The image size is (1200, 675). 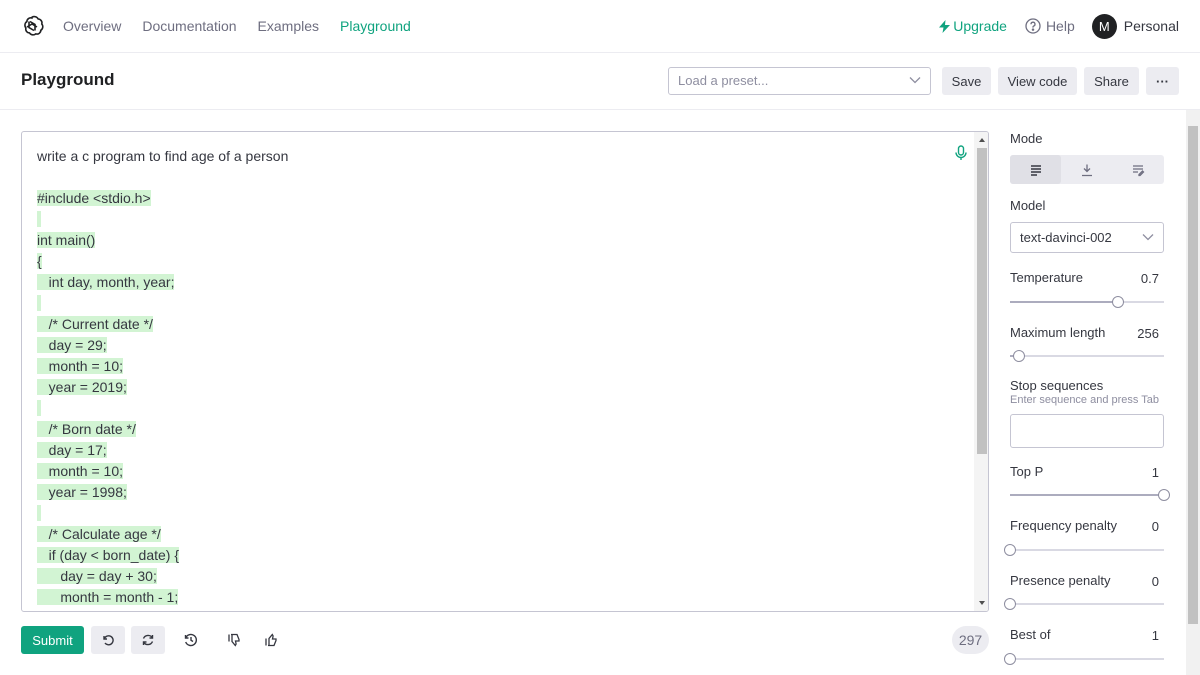 I want to click on code-line-text: {, so click(x=39, y=261).